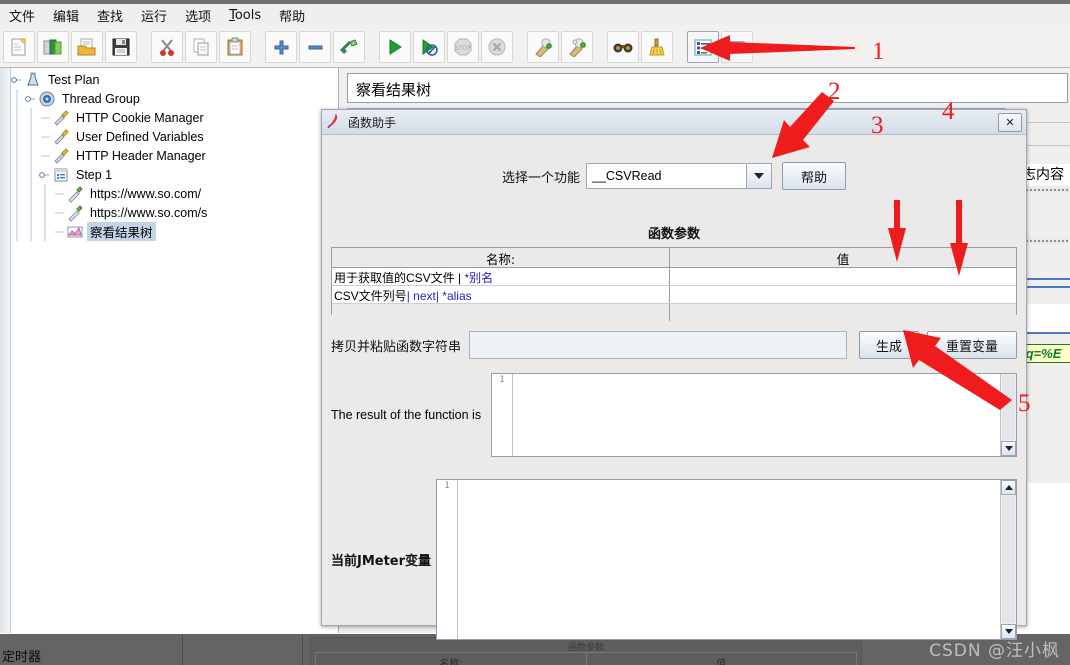  I want to click on tree-node-label: User Defined Variables, so click(140, 136).